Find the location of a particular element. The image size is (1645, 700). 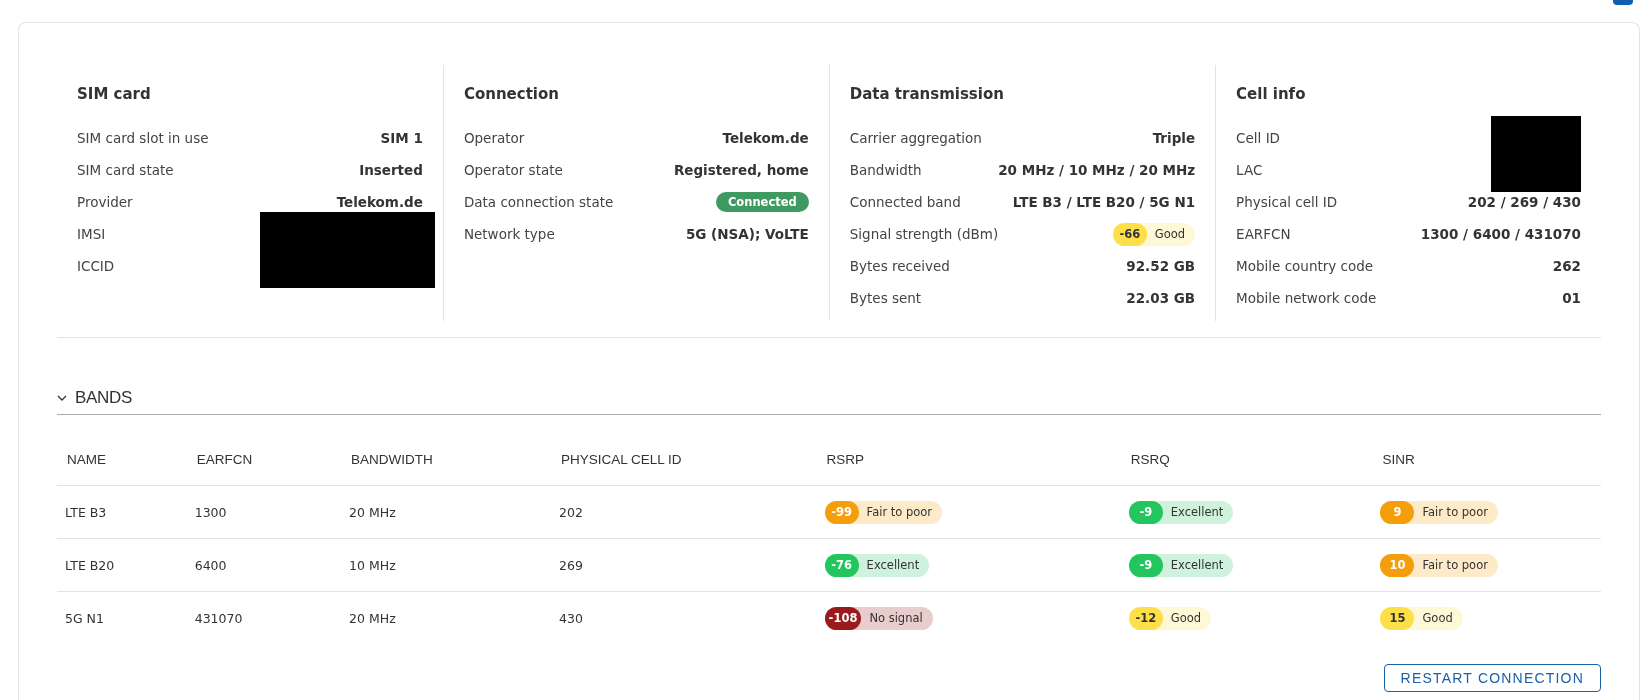

field-label: Connected band is located at coordinates (905, 202).